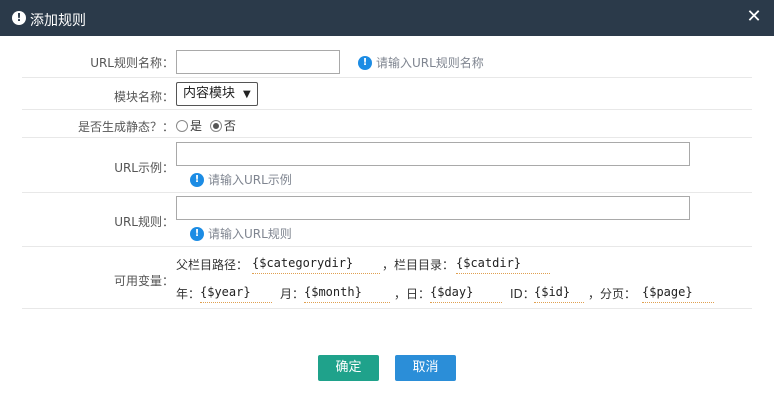 This screenshot has width=774, height=402. Describe the element at coordinates (433, 208) in the screenshot. I see `rule-input` at that location.